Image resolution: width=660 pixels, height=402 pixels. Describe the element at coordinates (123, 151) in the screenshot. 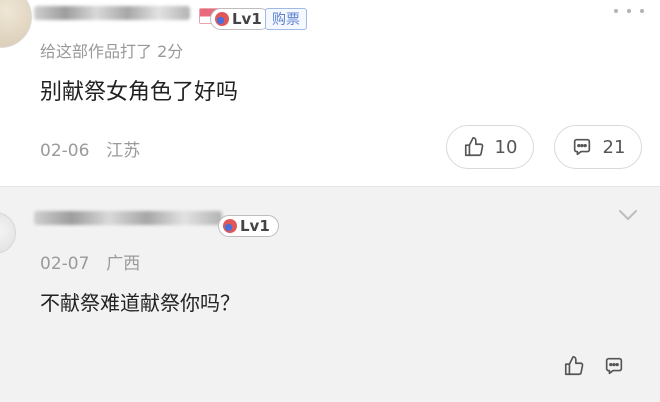

I see `comment-location: 江苏` at that location.